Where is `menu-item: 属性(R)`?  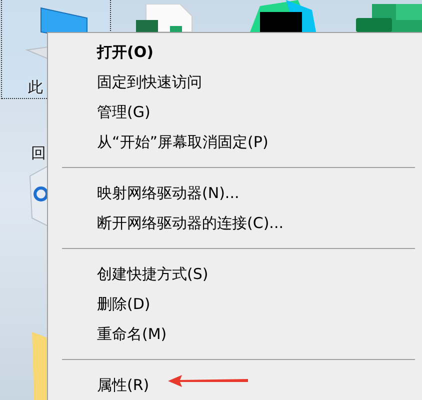 menu-item: 属性(R) is located at coordinates (235, 385).